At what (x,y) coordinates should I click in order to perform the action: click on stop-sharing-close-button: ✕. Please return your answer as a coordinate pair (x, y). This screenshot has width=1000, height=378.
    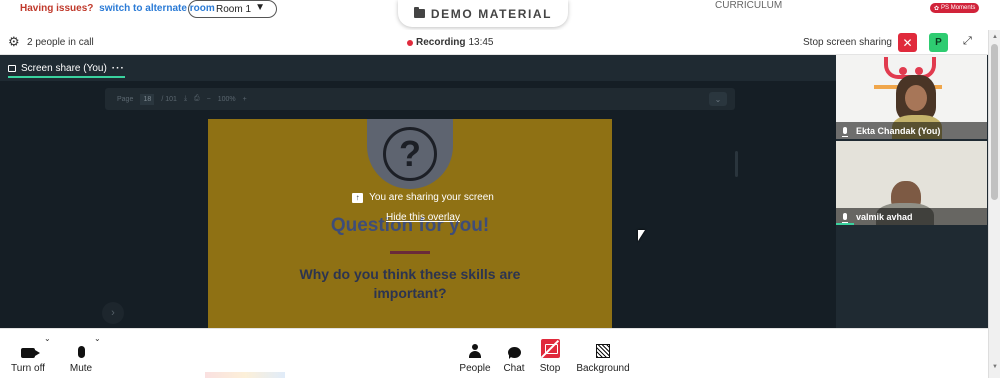
    Looking at the image, I should click on (907, 42).